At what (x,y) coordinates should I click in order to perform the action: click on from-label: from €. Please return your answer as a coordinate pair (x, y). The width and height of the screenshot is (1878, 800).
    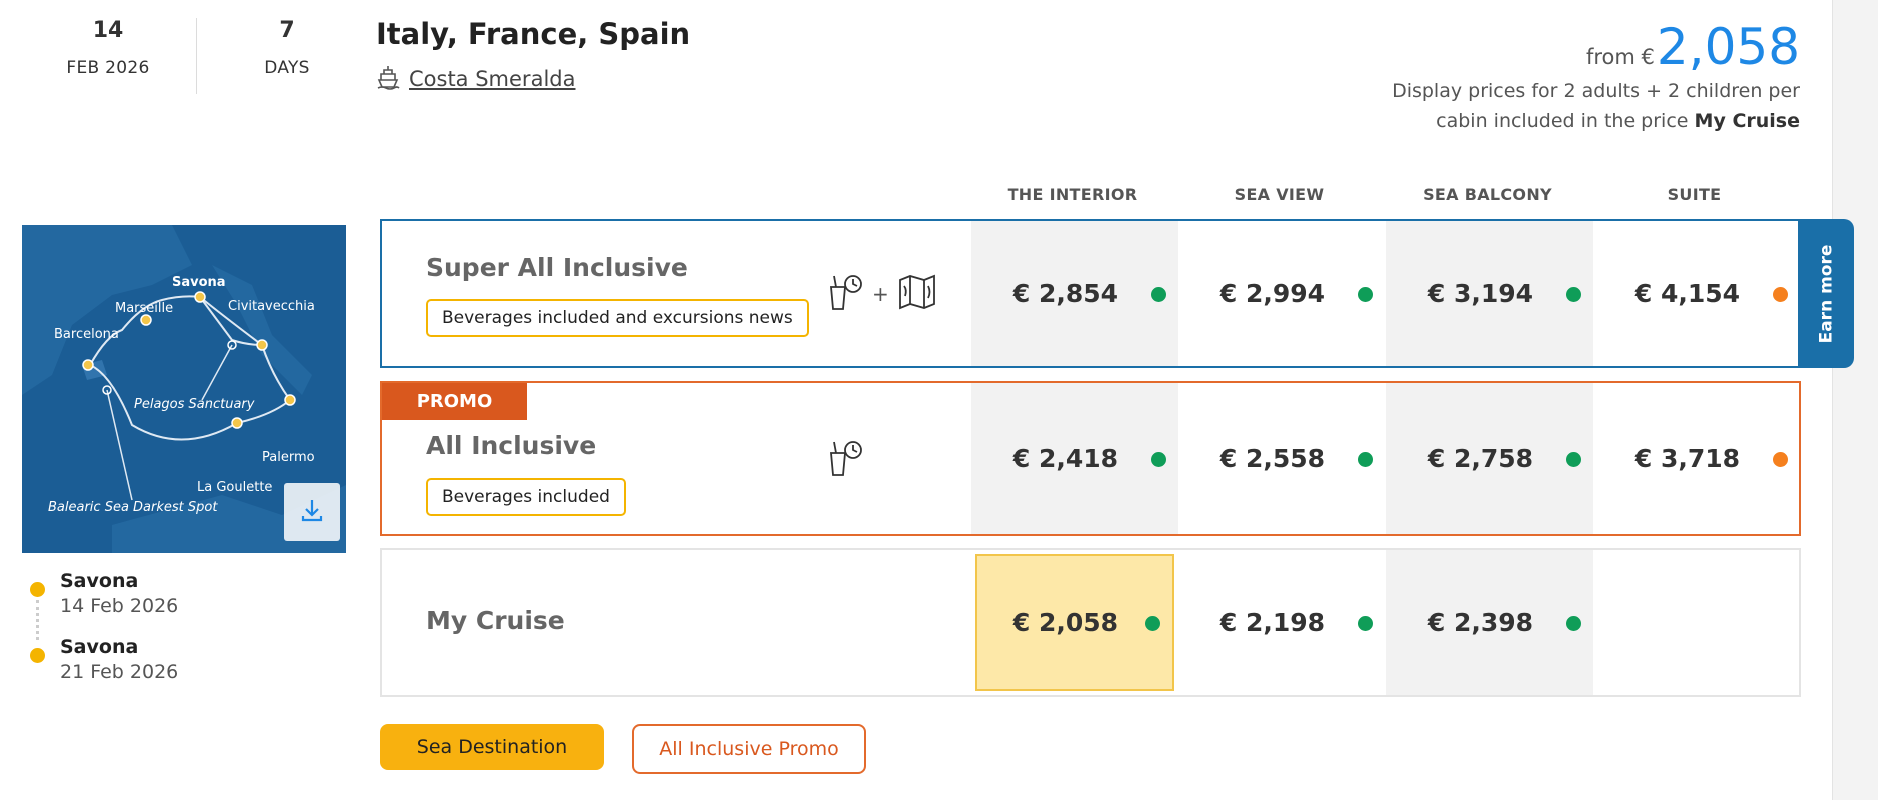
    Looking at the image, I should click on (1620, 57).